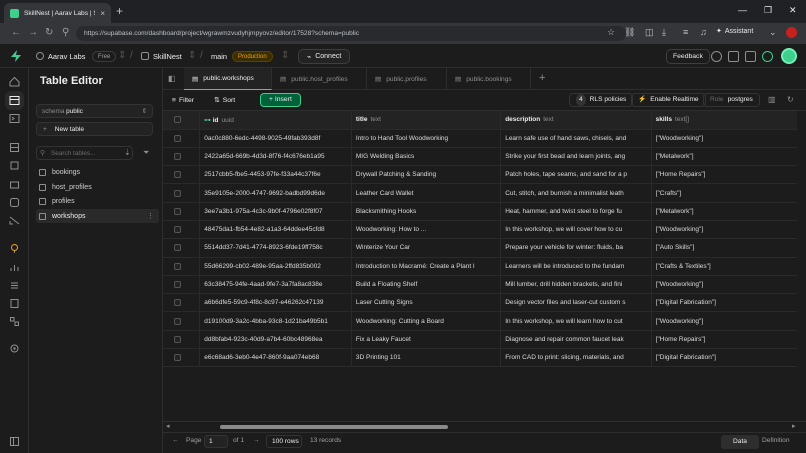  Describe the element at coordinates (146, 153) in the screenshot. I see `filter-icon: ⏷` at that location.